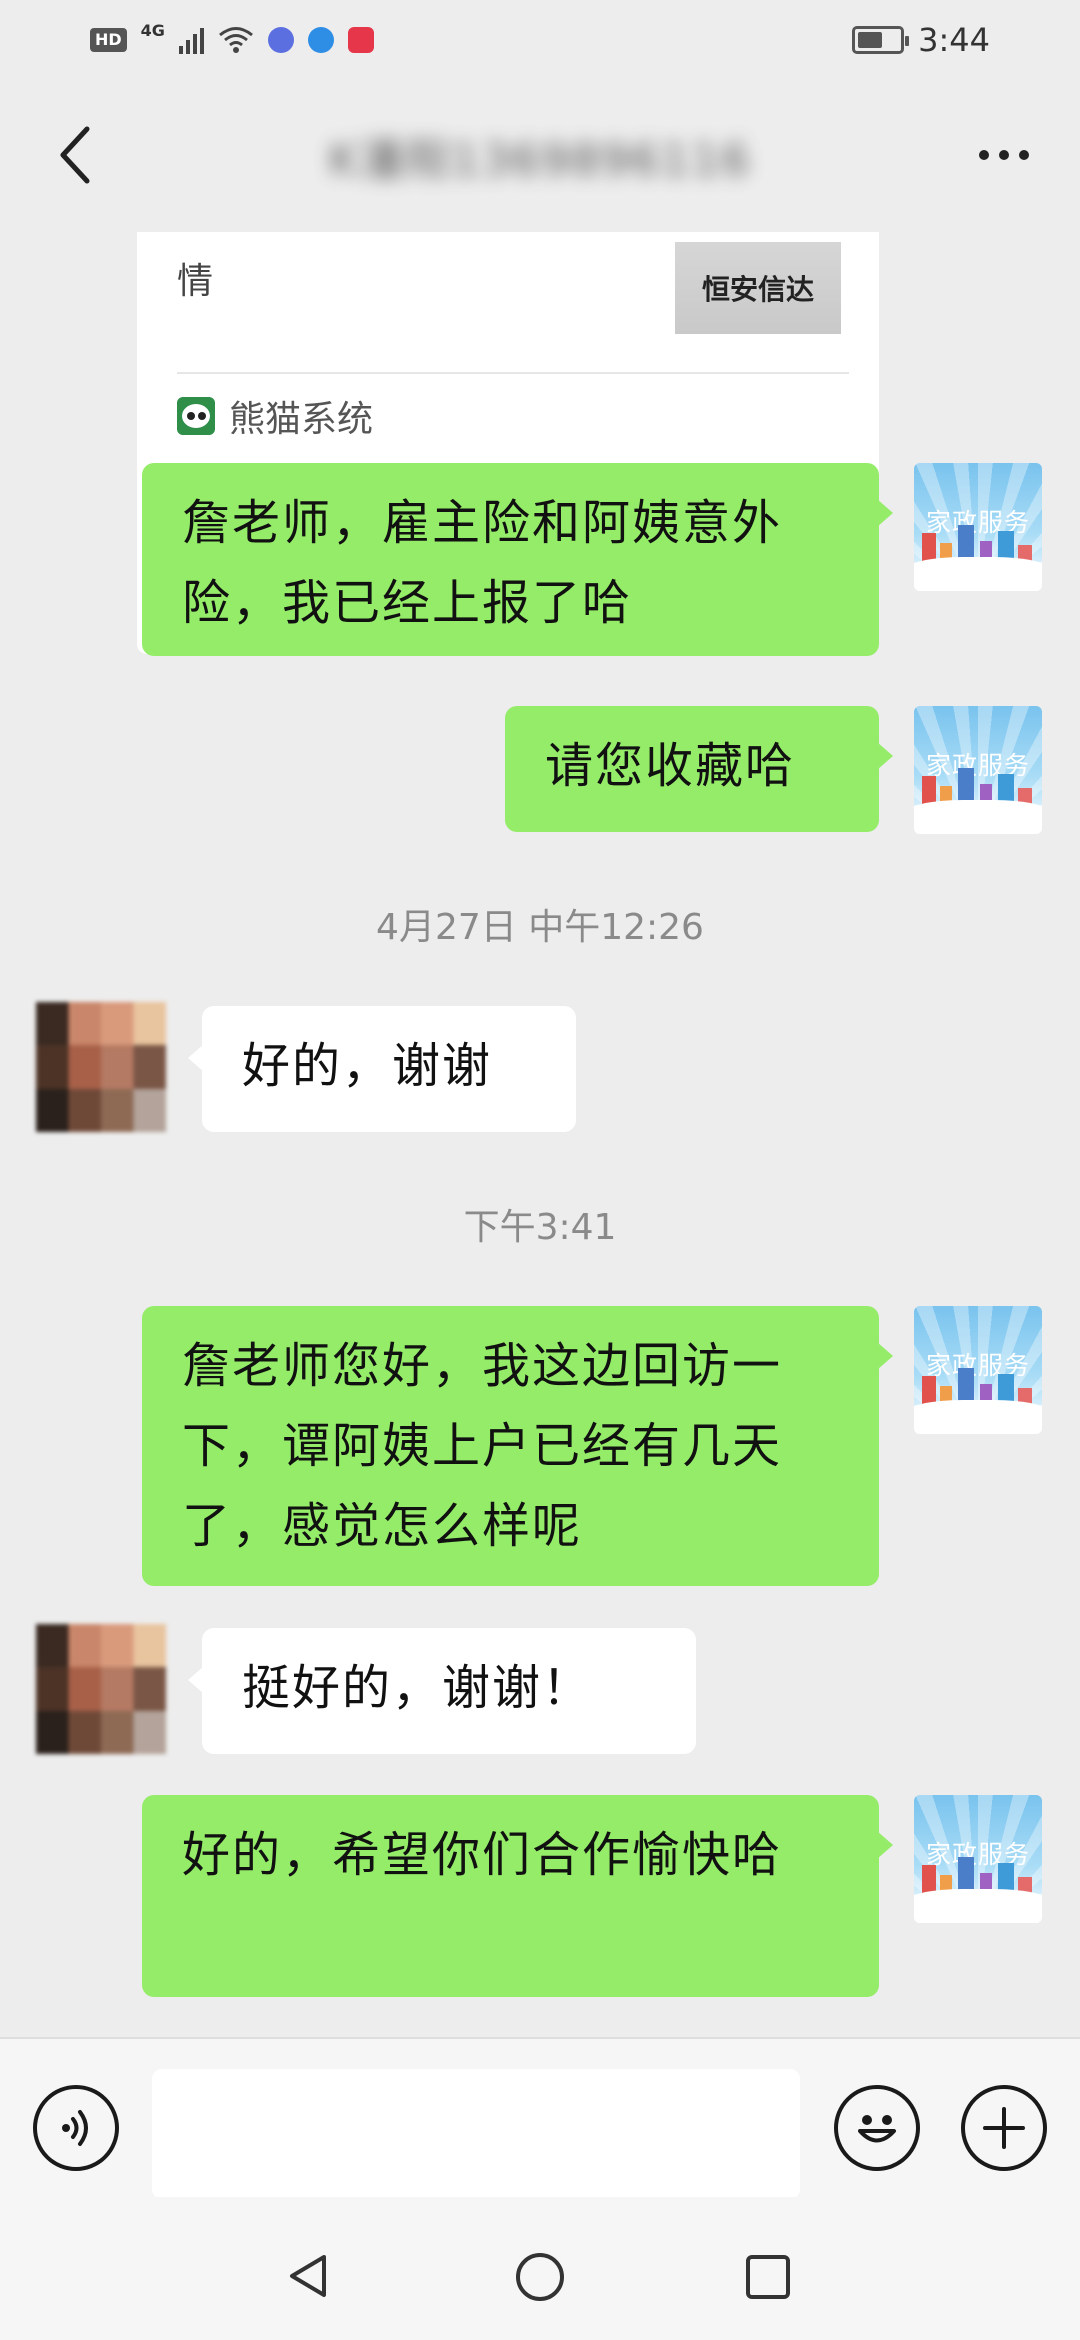 The image size is (1080, 2340). Describe the element at coordinates (360, 40) in the screenshot. I see `red-app-icon` at that location.